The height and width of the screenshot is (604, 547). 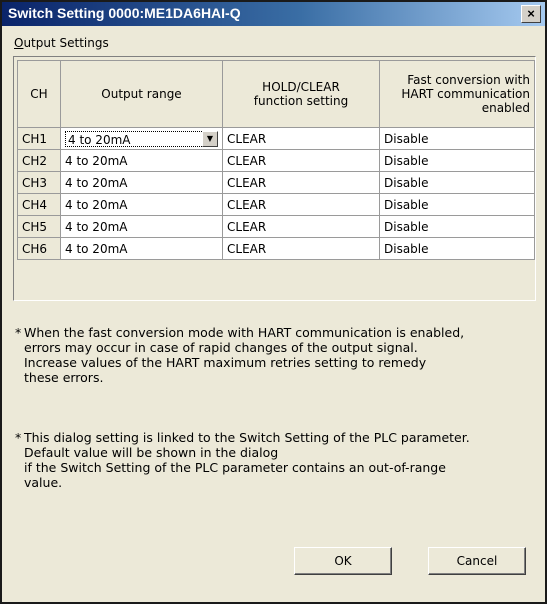 I want to click on row-header: CH6, so click(x=39, y=248).